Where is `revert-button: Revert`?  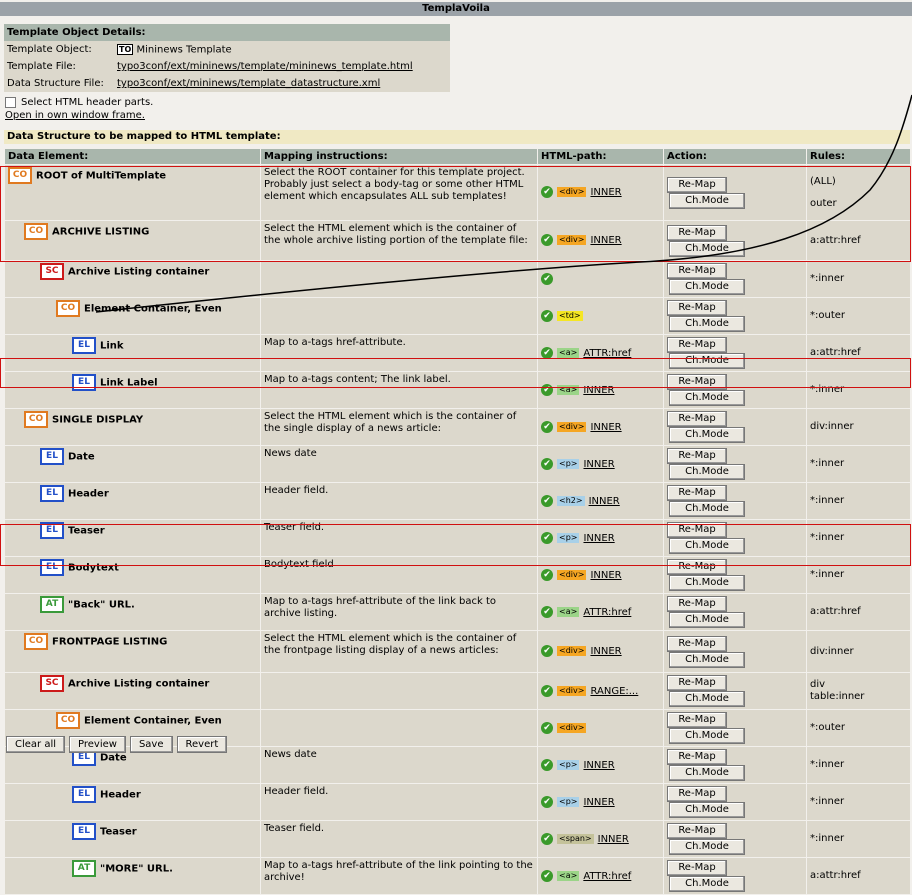 revert-button: Revert is located at coordinates (202, 744).